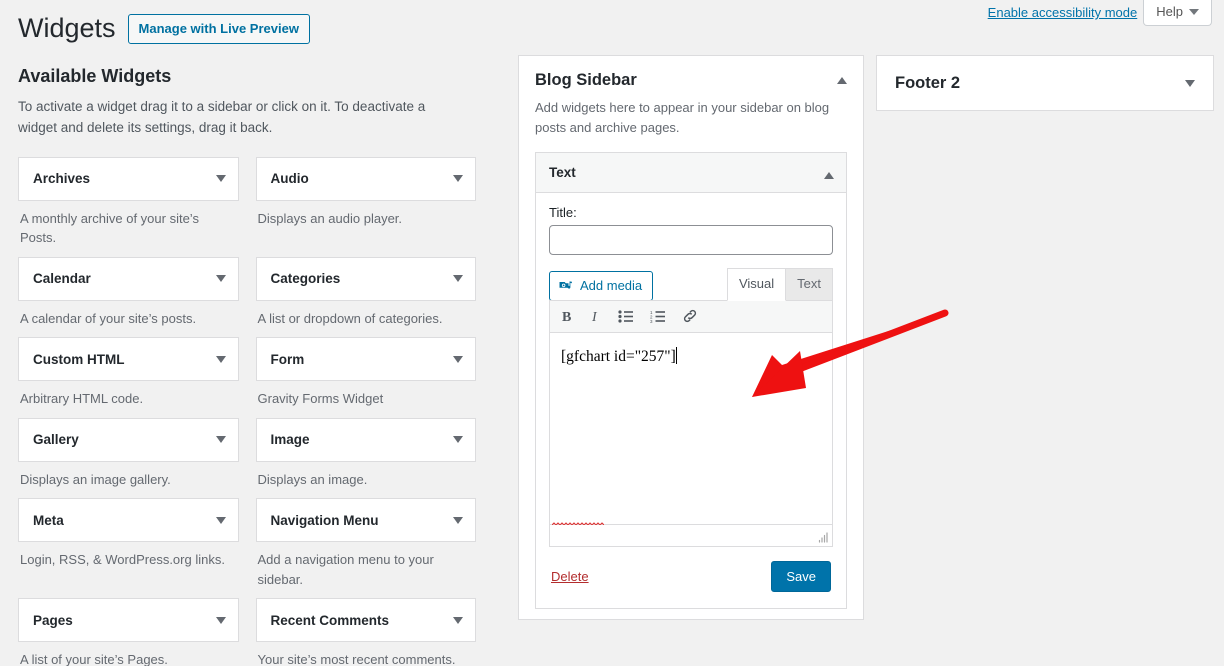 This screenshot has width=1224, height=666. I want to click on help-button: Help, so click(1177, 13).